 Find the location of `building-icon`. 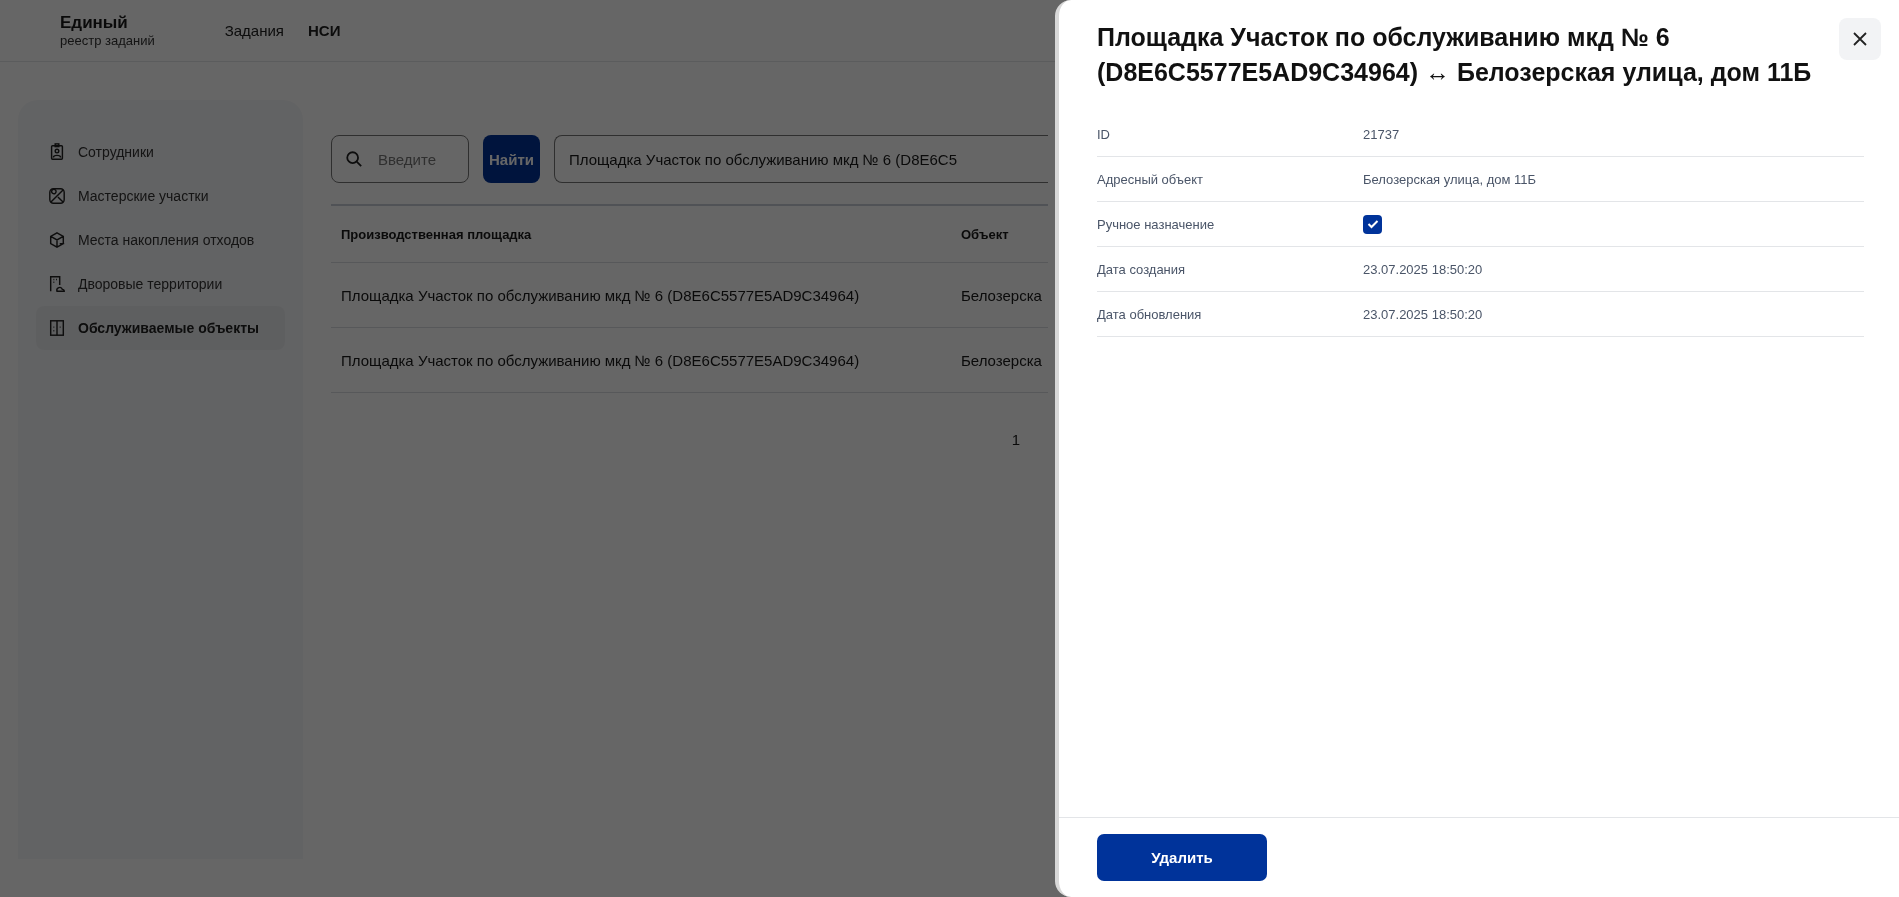

building-icon is located at coordinates (57, 328).